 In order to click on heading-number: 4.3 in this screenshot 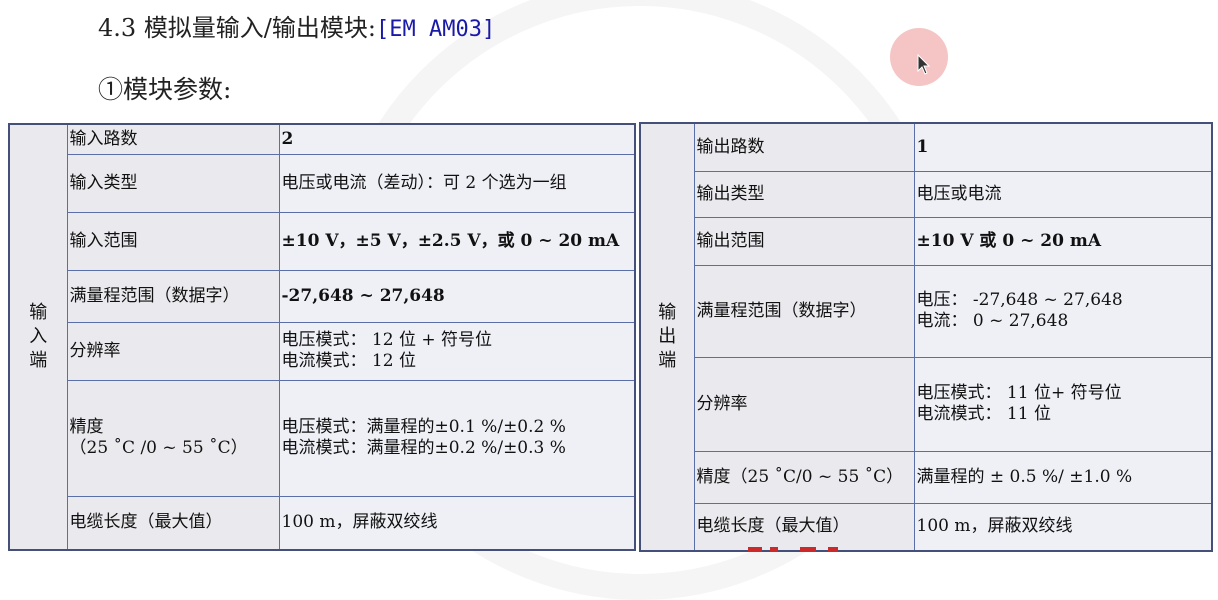, I will do `click(117, 28)`.